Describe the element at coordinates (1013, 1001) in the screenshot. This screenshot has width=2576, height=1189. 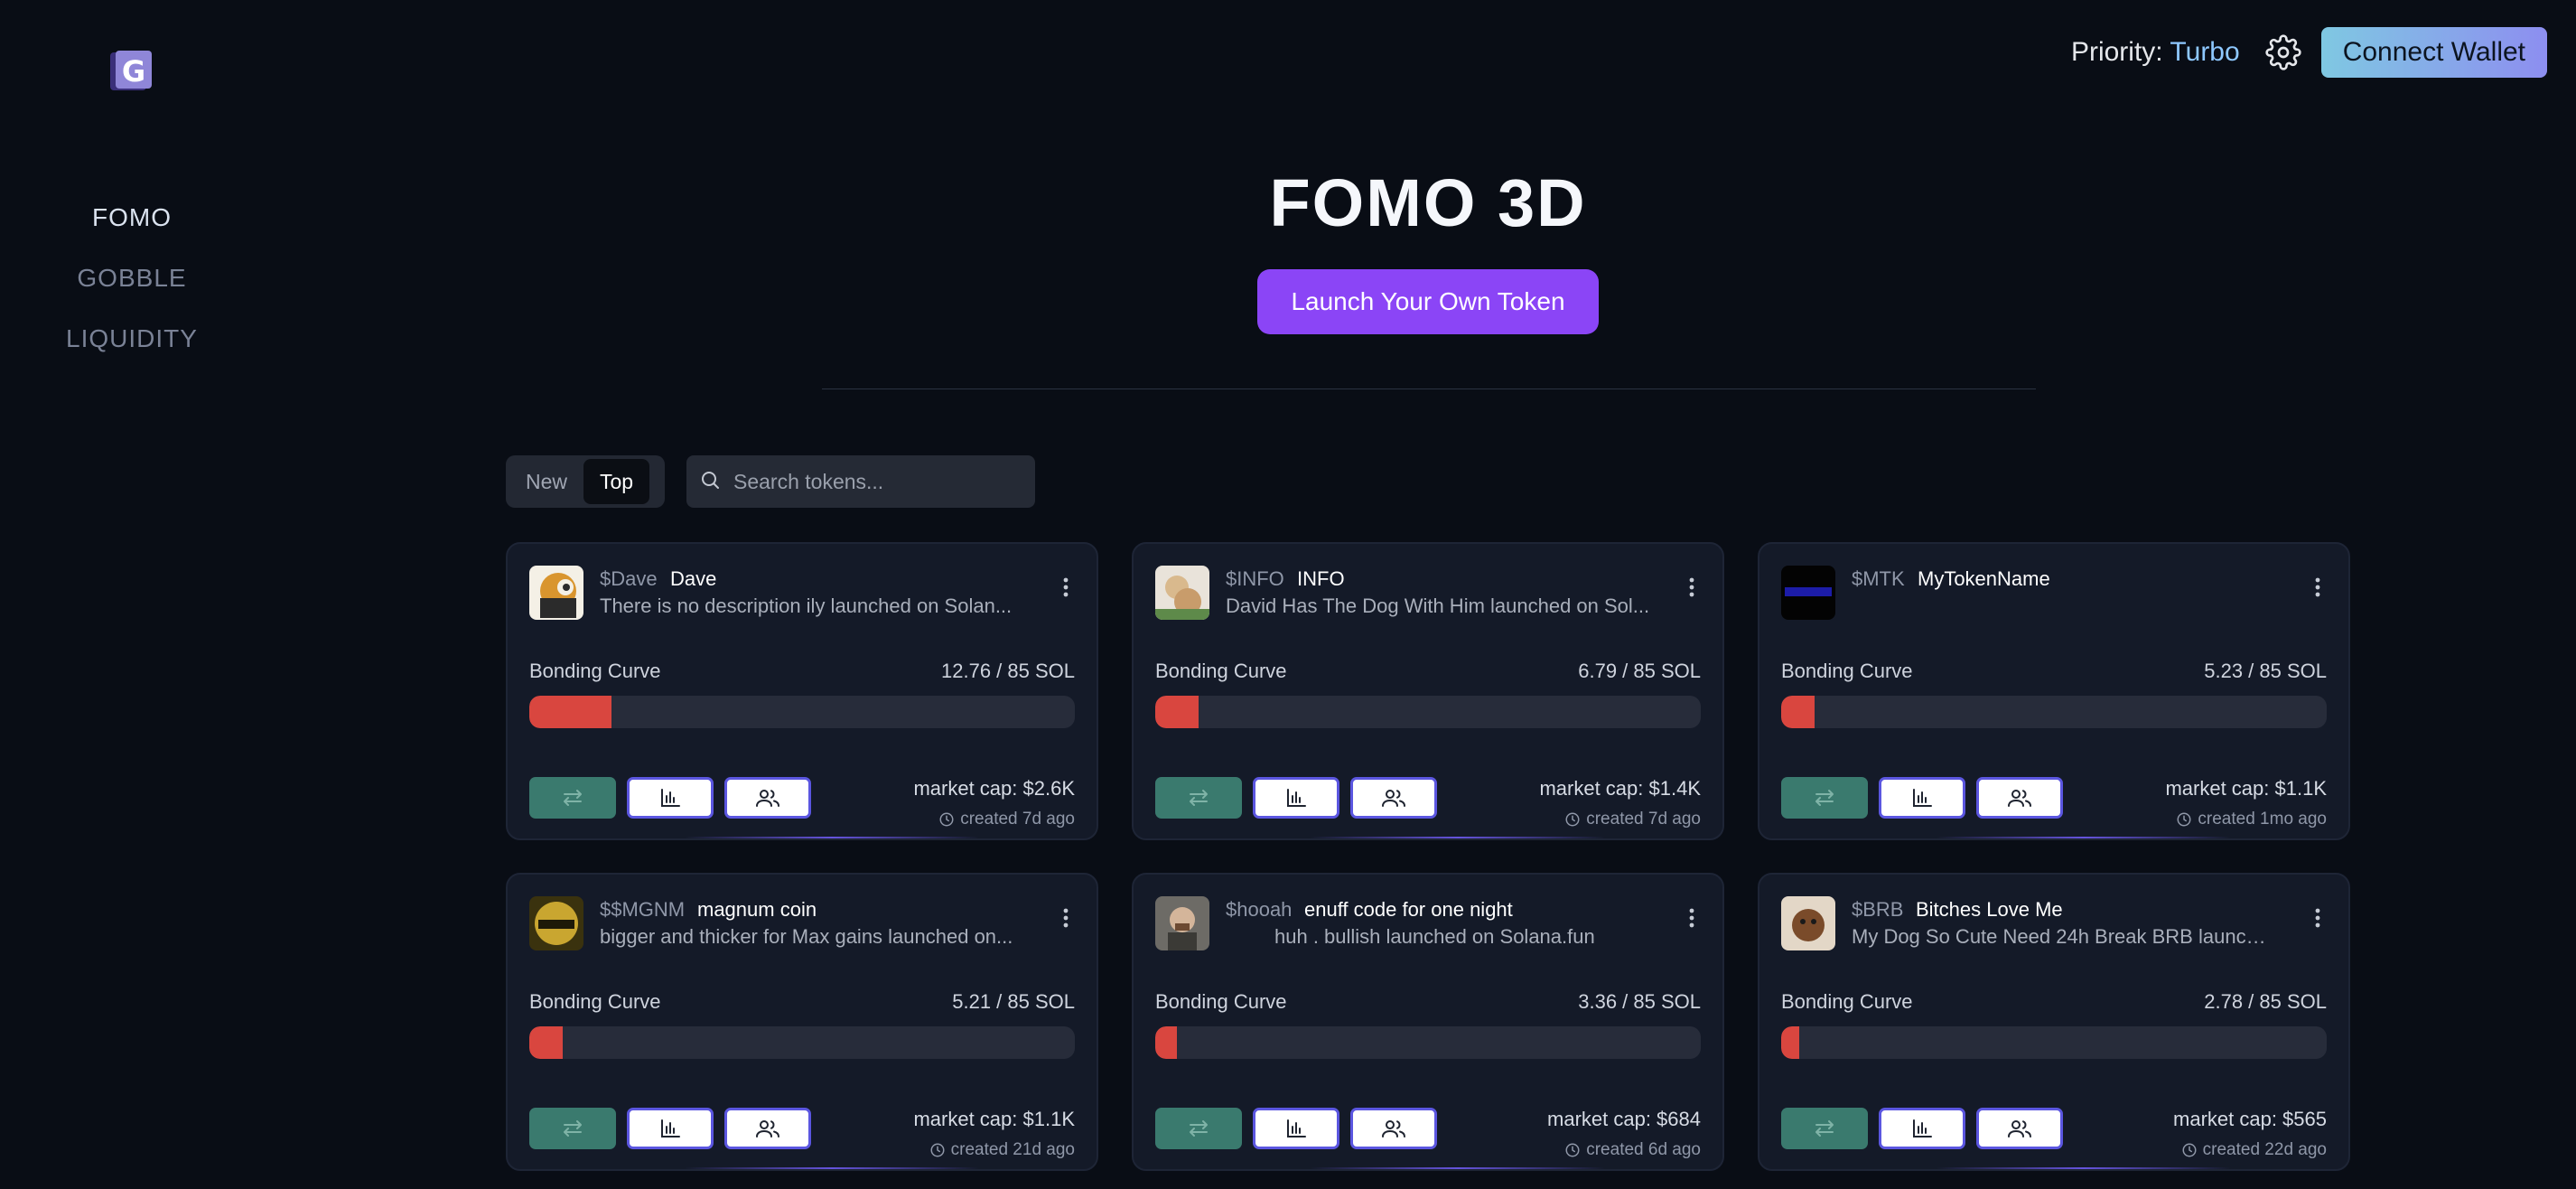
I see `bonding-curve-value: 5.21 / 85 SOL` at that location.